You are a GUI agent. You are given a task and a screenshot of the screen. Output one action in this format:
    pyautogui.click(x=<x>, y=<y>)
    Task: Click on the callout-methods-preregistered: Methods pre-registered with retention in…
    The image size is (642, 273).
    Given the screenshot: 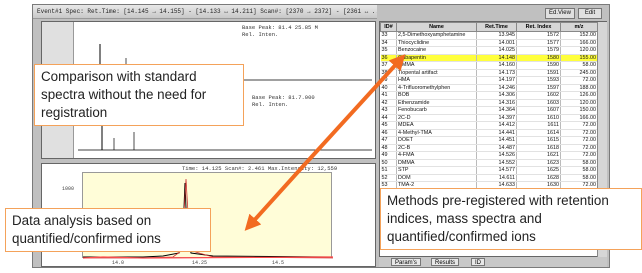 What is the action you would take?
    pyautogui.click(x=511, y=219)
    